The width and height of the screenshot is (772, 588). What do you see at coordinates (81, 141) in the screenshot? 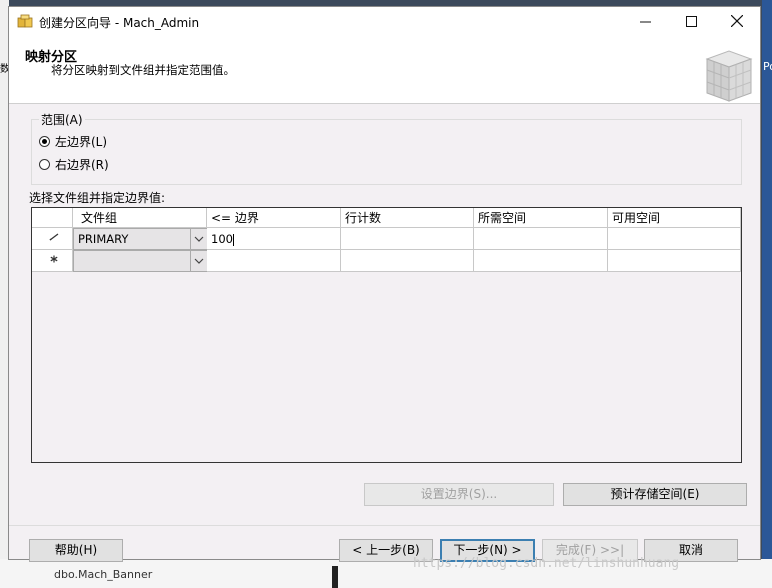
I see `radio-left-boundary-label: 左边界(L)` at bounding box center [81, 141].